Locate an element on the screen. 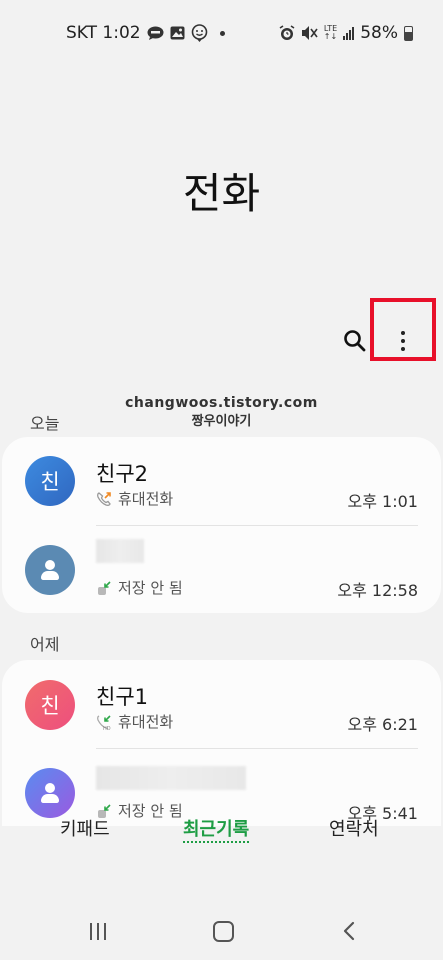  incoming-hd-call-icon: HD is located at coordinates (104, 722).